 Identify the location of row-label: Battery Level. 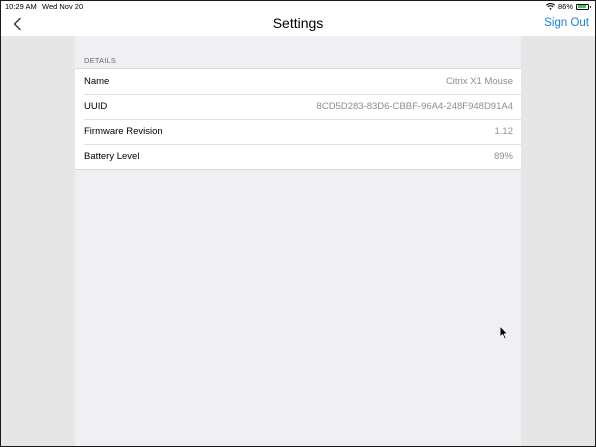
(112, 156).